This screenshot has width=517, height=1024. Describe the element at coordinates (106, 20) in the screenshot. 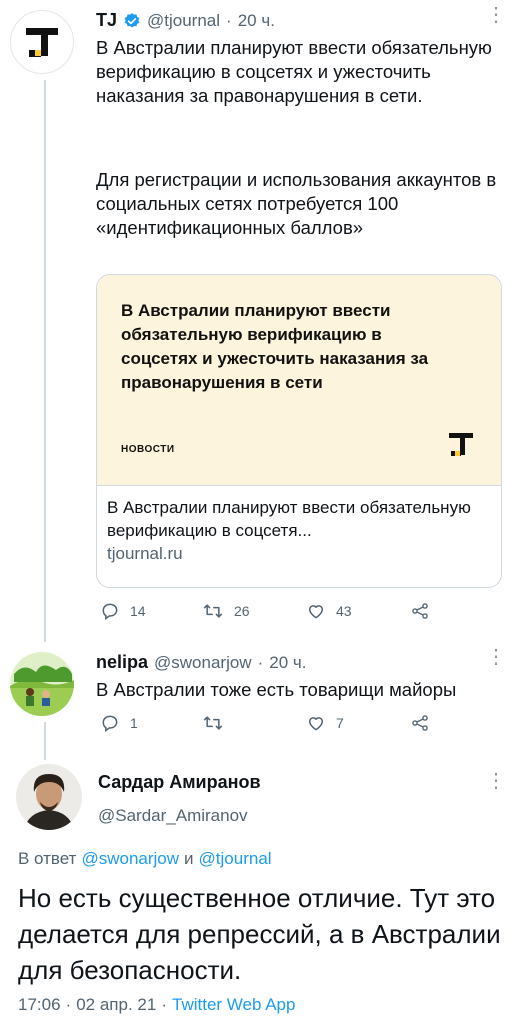

I see `author-name: TJ` at that location.